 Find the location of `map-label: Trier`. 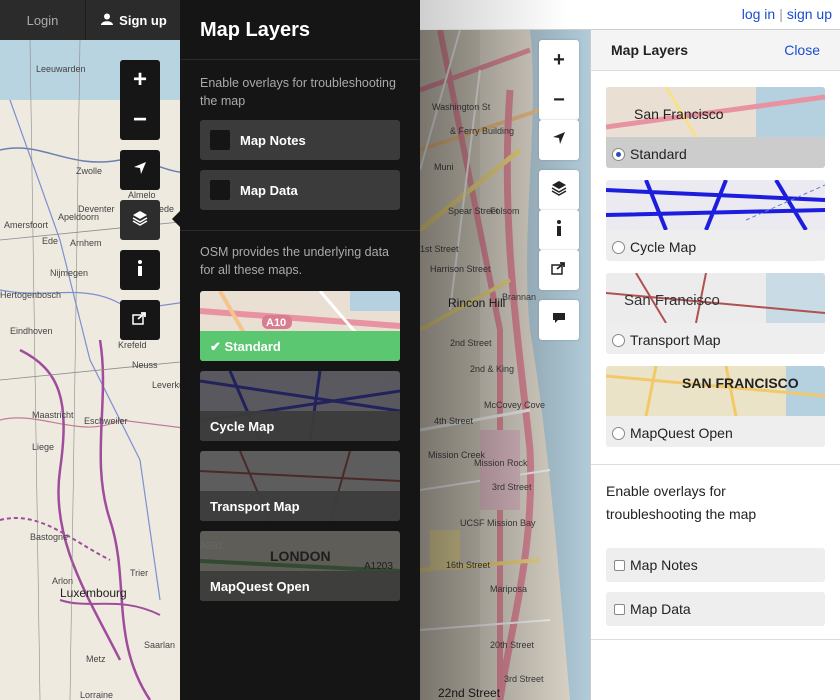

map-label: Trier is located at coordinates (139, 573).